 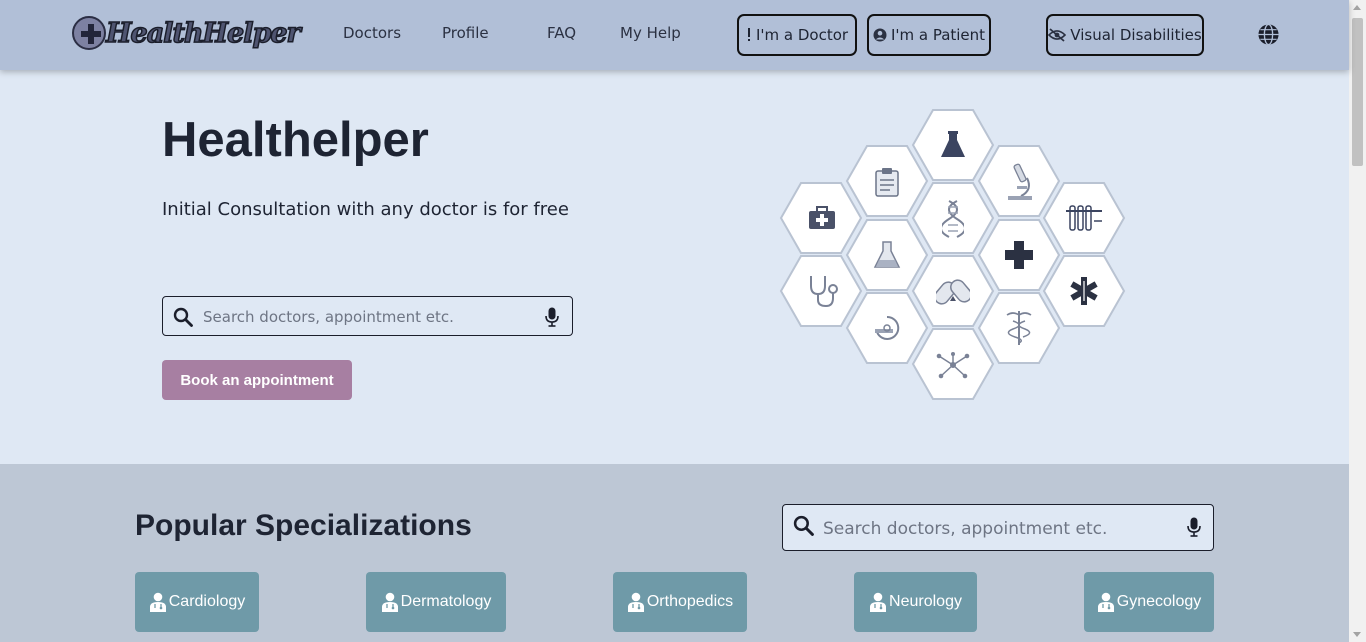 I want to click on lab-flask-icon, so click(x=887, y=254).